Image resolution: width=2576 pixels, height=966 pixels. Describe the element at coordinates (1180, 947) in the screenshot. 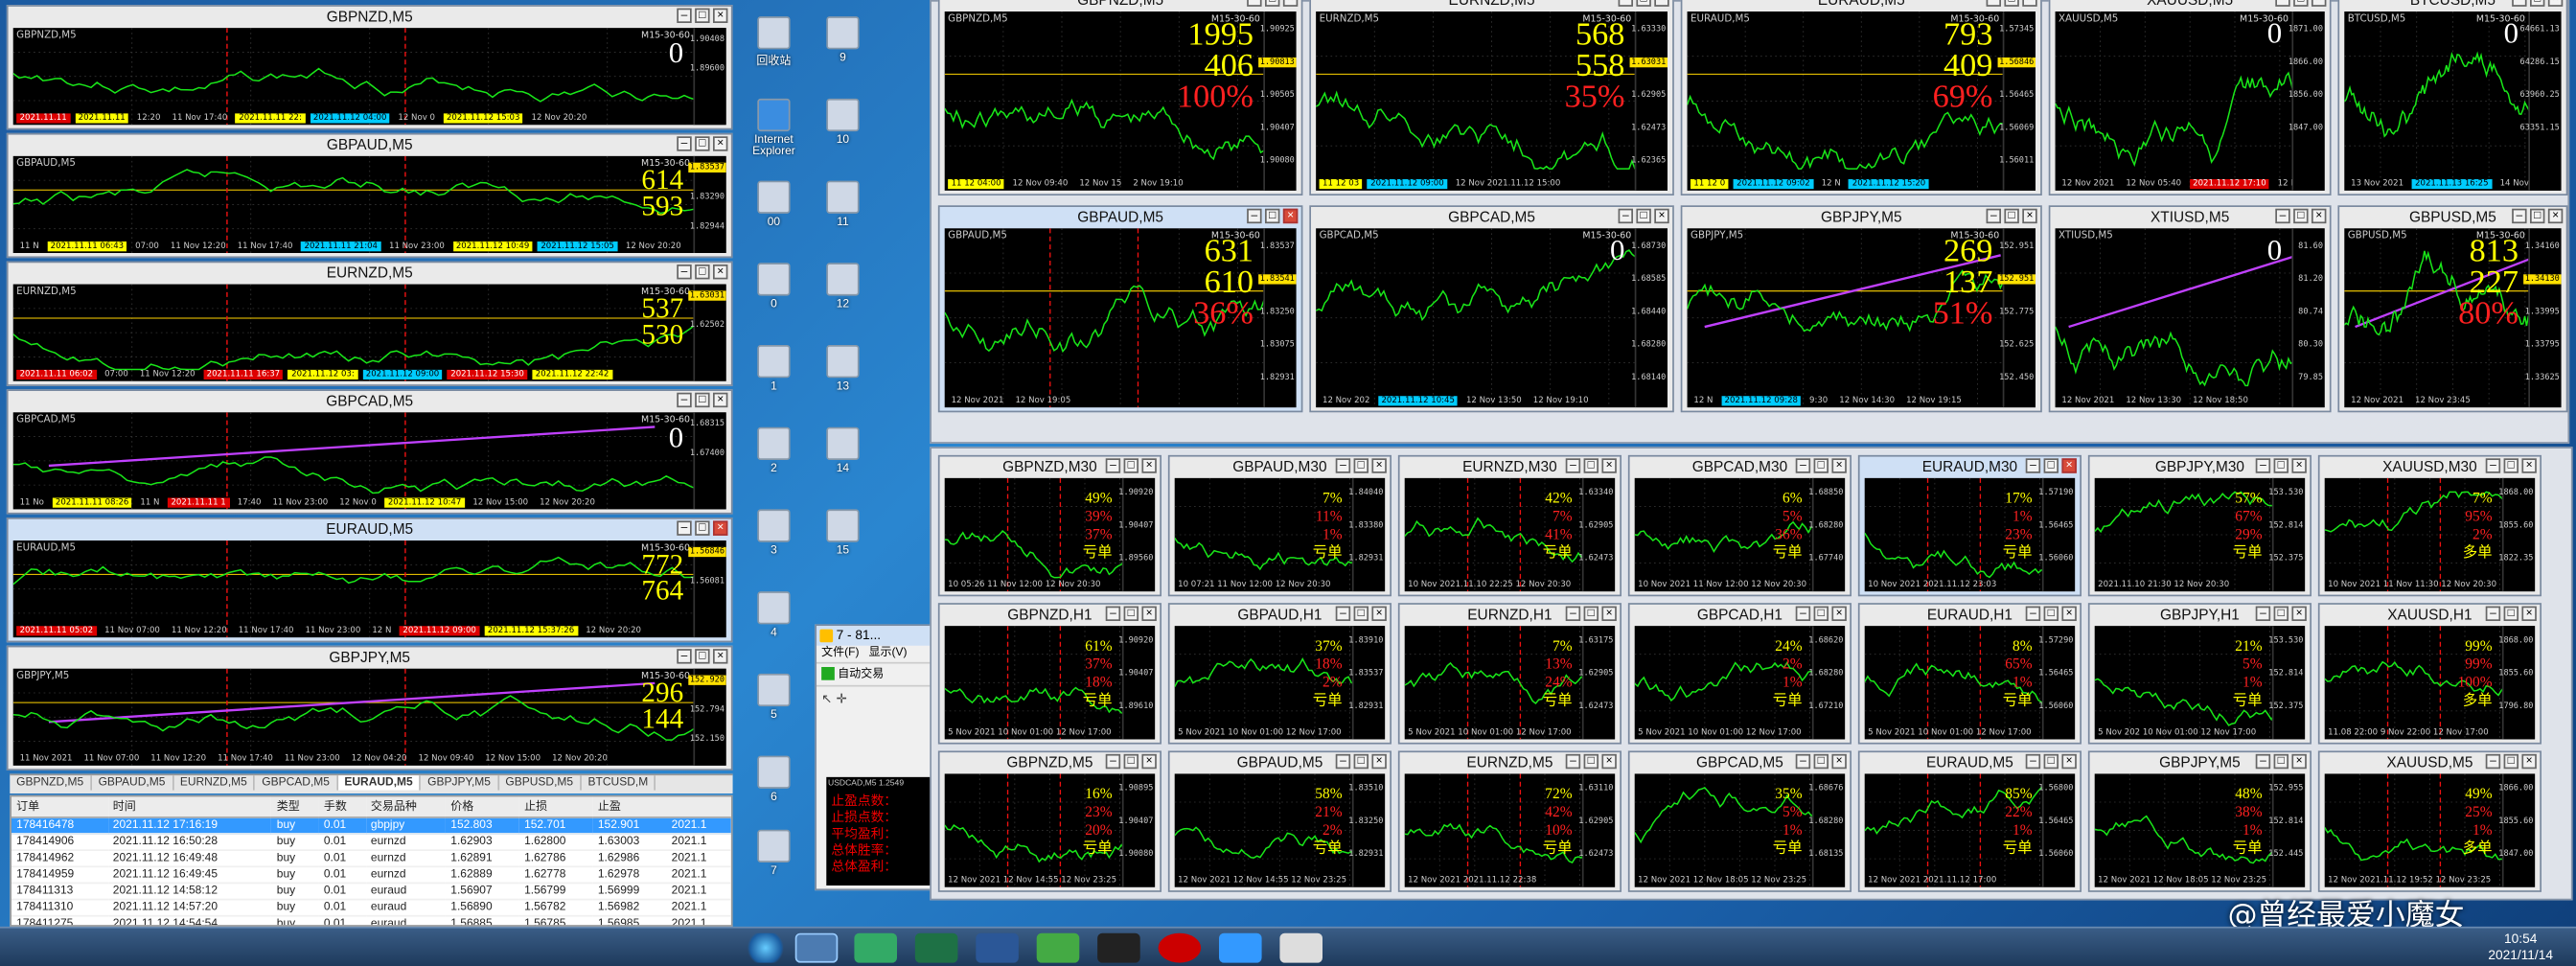

I see `taskbar-opera-icon` at that location.